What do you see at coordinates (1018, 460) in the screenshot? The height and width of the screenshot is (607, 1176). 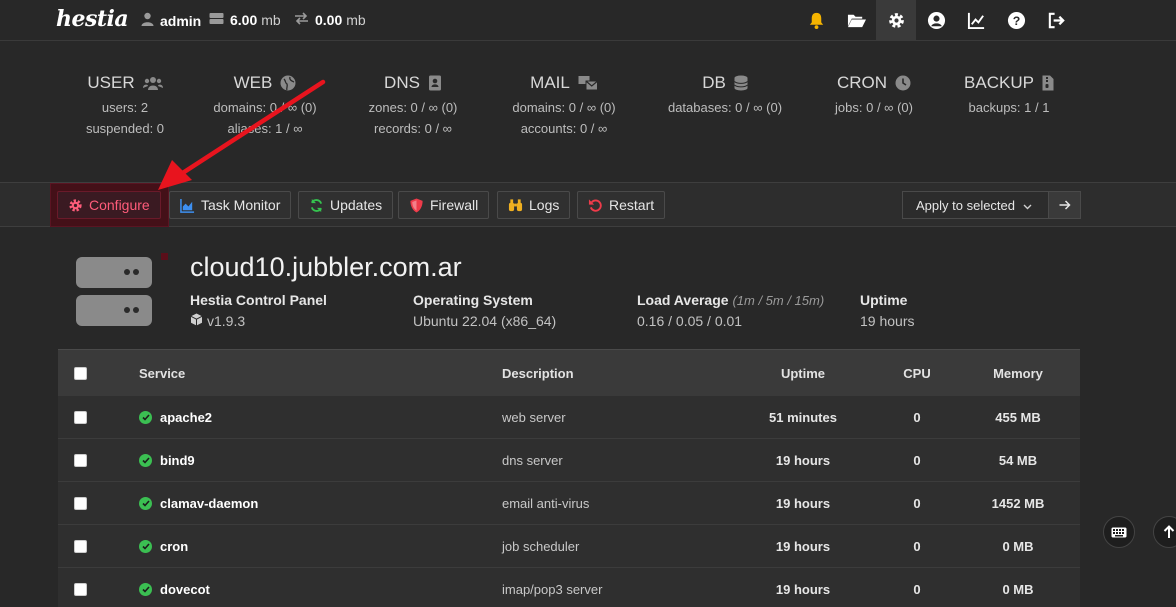 I see `service-memory: 54 MB` at bounding box center [1018, 460].